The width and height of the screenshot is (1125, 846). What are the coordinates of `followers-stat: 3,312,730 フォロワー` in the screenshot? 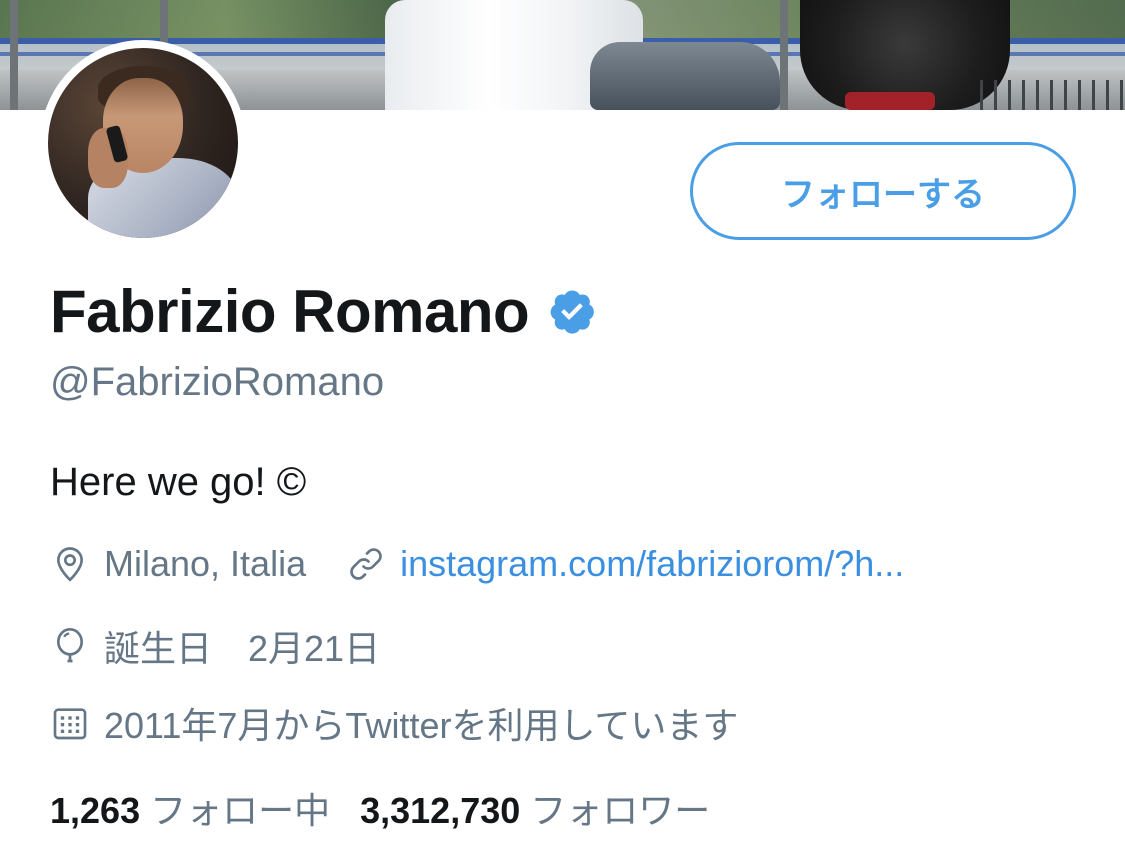 It's located at (535, 808).